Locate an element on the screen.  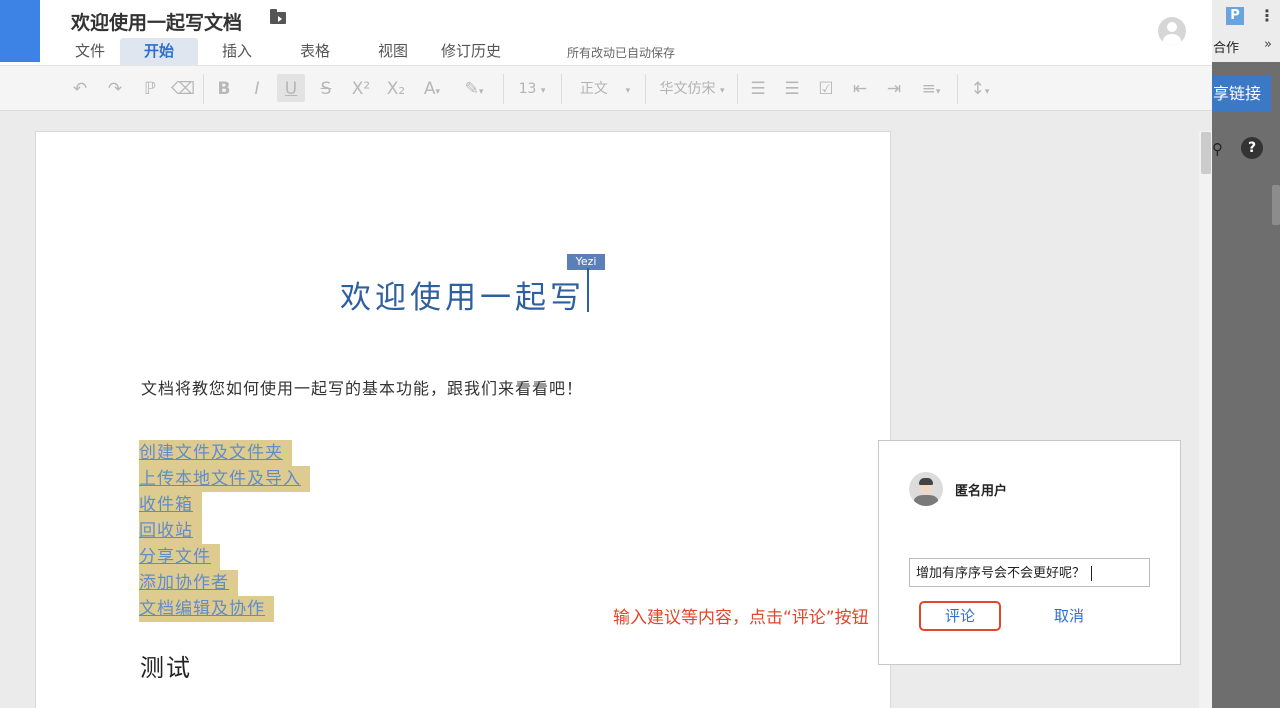
highlight-icon: ✎▾ is located at coordinates (474, 89).